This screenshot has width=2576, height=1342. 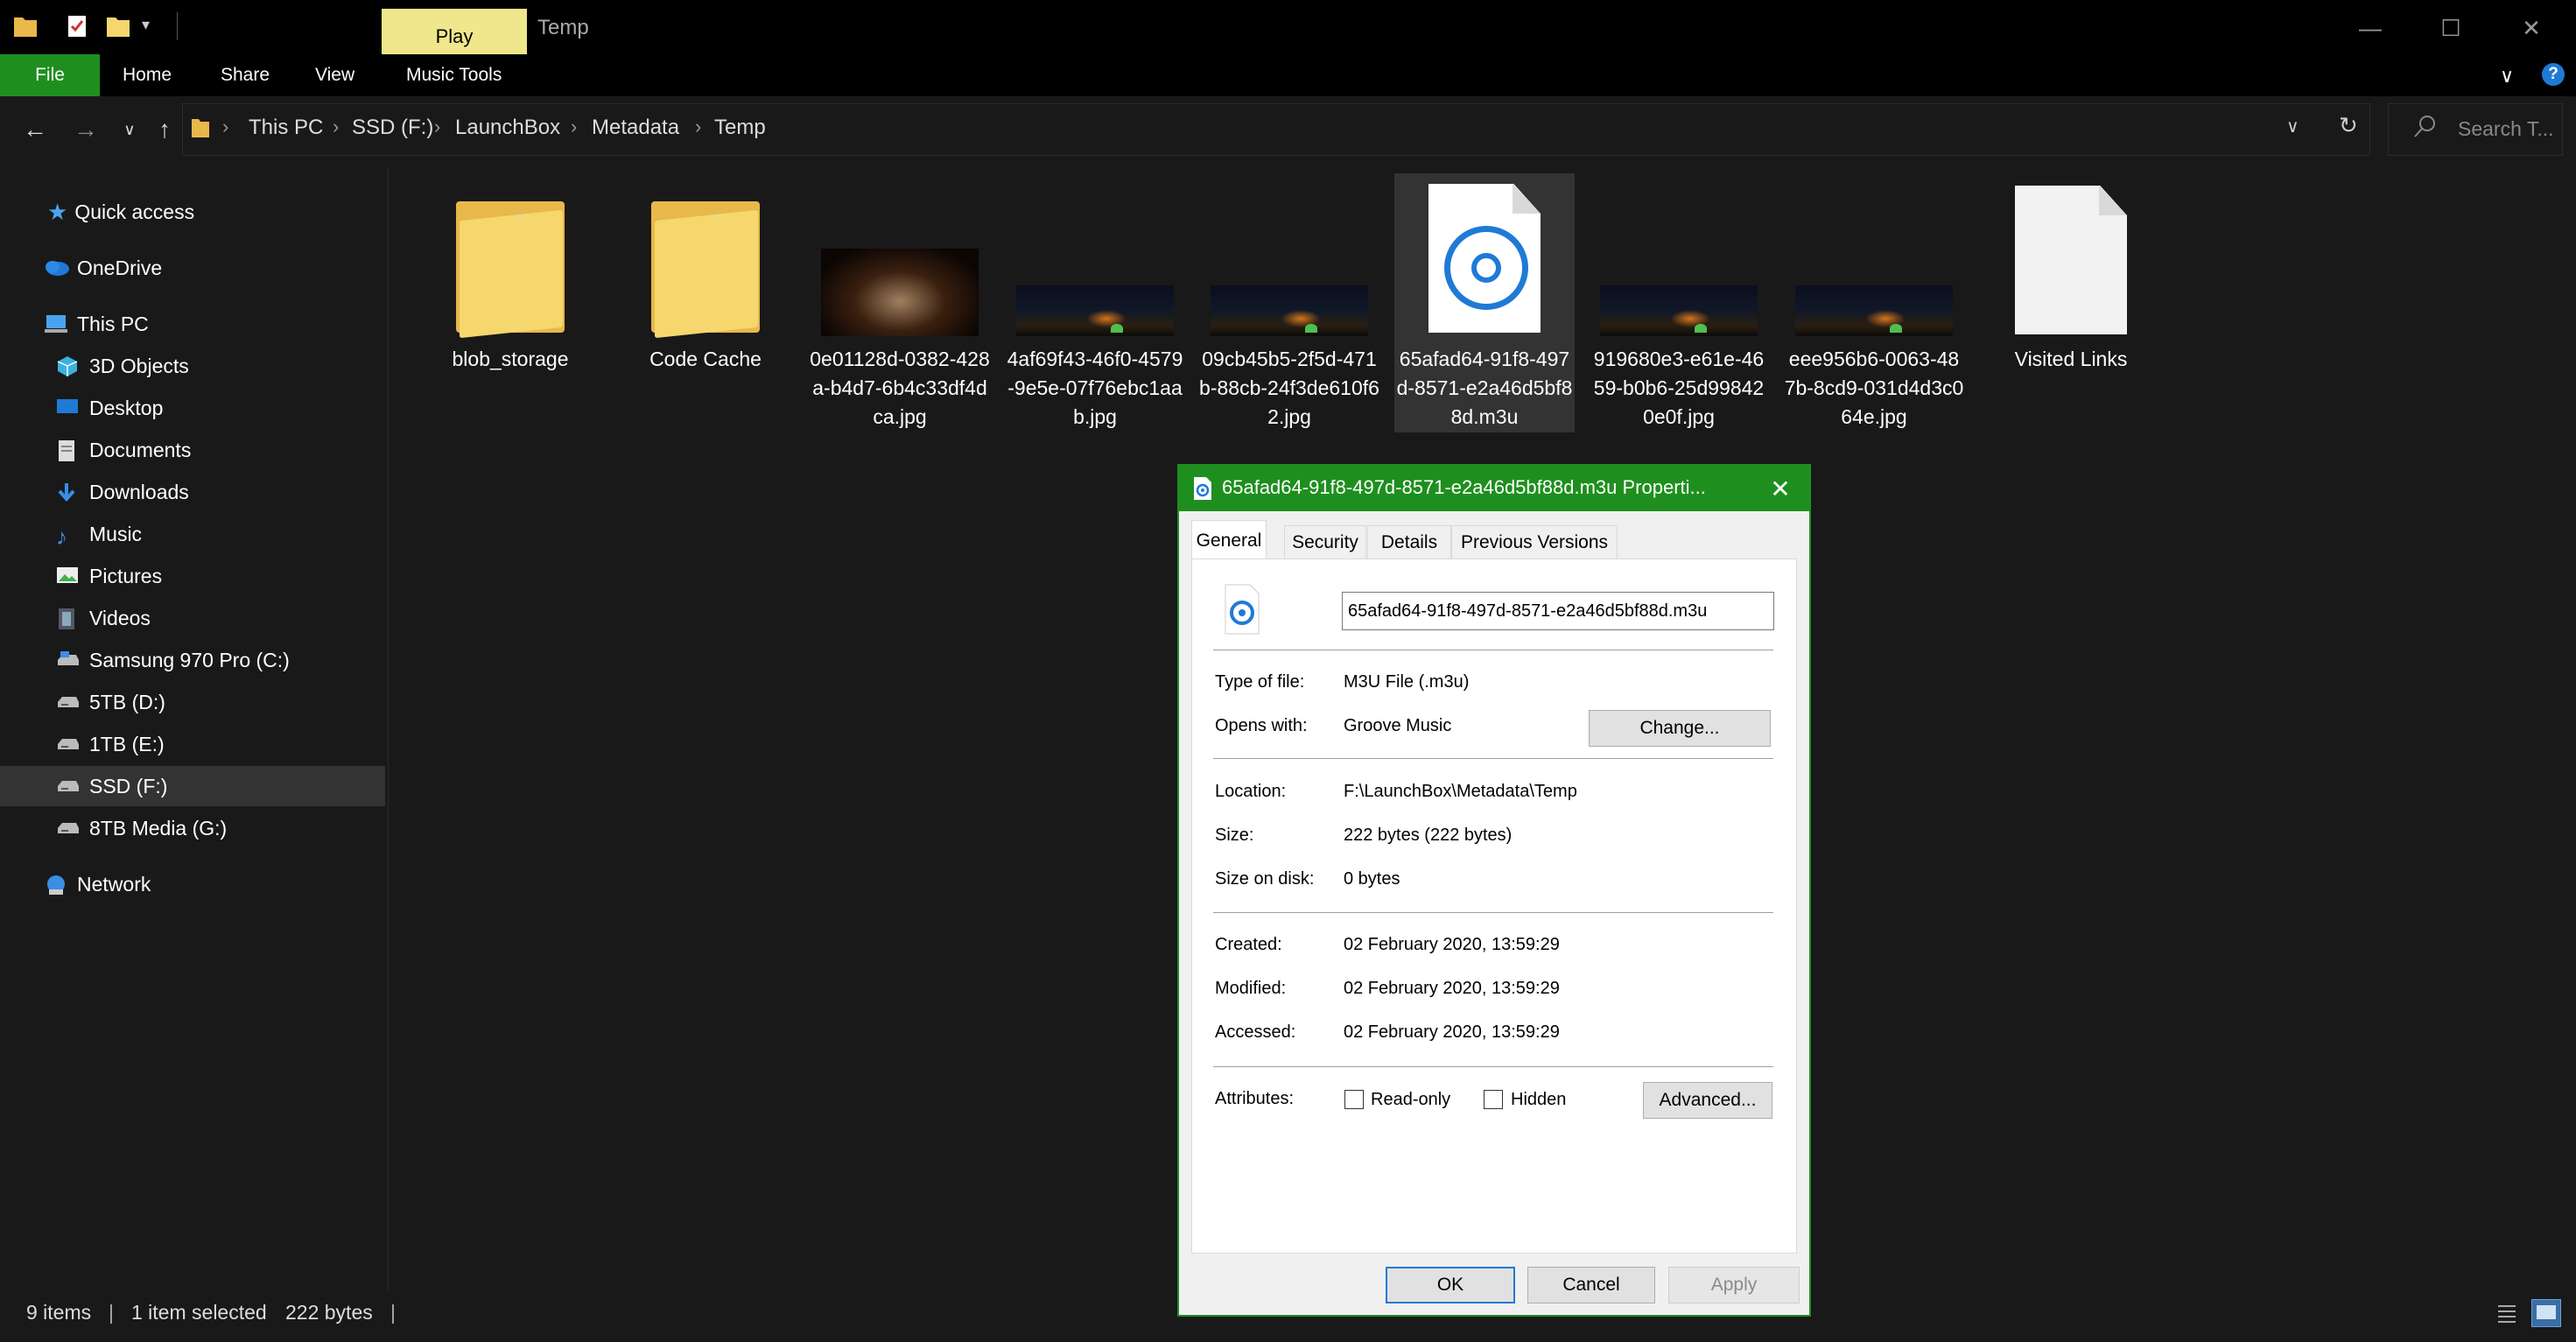 What do you see at coordinates (335, 75) in the screenshot?
I see `tab-view: View` at bounding box center [335, 75].